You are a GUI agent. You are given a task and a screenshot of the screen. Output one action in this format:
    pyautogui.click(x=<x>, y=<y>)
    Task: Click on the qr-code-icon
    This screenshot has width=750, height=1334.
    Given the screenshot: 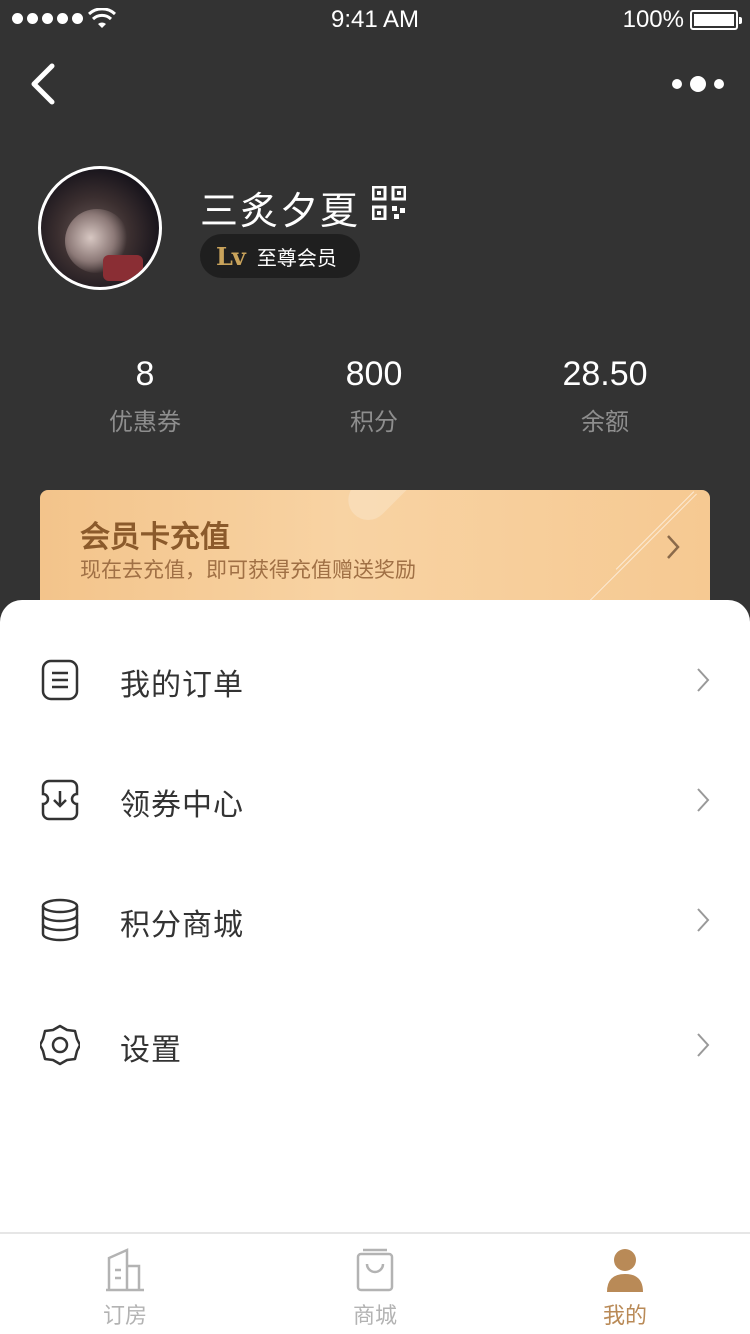 What is the action you would take?
    pyautogui.click(x=389, y=203)
    